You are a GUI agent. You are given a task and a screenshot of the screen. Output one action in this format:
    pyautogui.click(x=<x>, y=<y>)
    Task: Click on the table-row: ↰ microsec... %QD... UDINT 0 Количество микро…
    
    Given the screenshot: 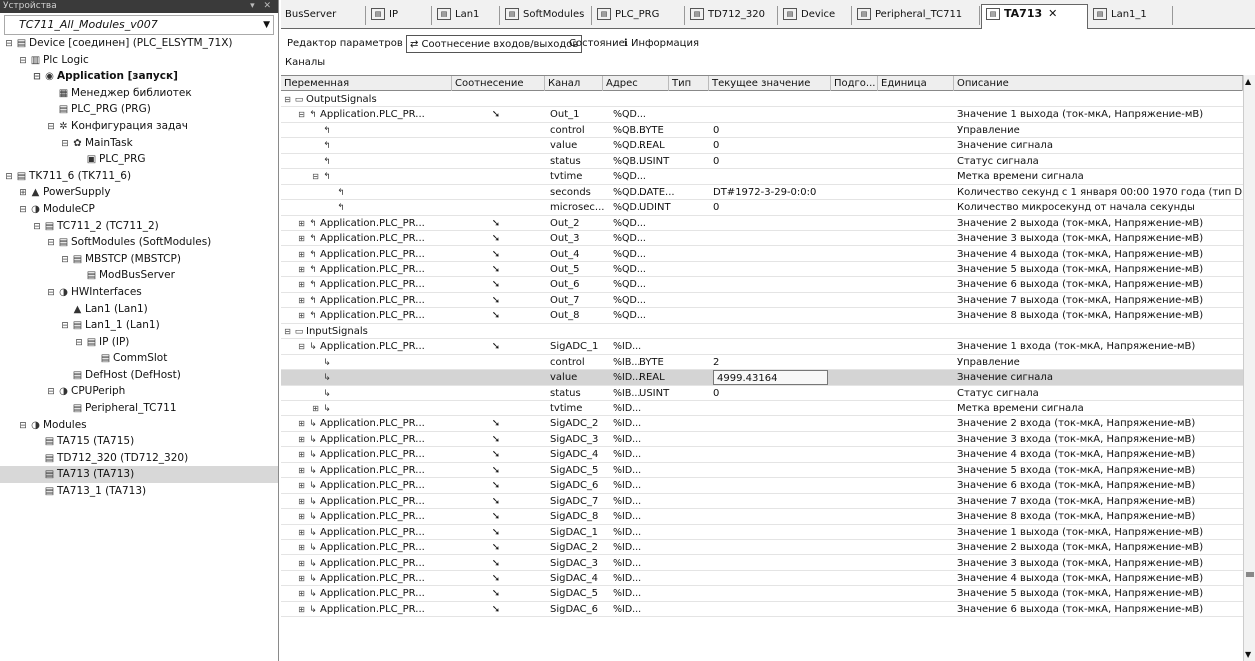 What is the action you would take?
    pyautogui.click(x=762, y=208)
    